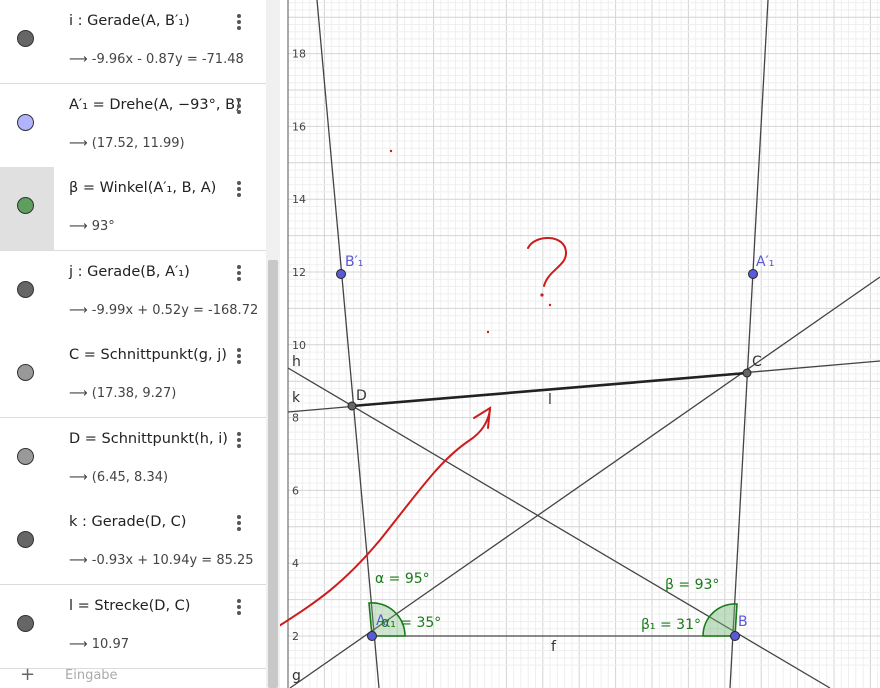 The height and width of the screenshot is (688, 880). I want to click on label-line-k: k, so click(296, 398).